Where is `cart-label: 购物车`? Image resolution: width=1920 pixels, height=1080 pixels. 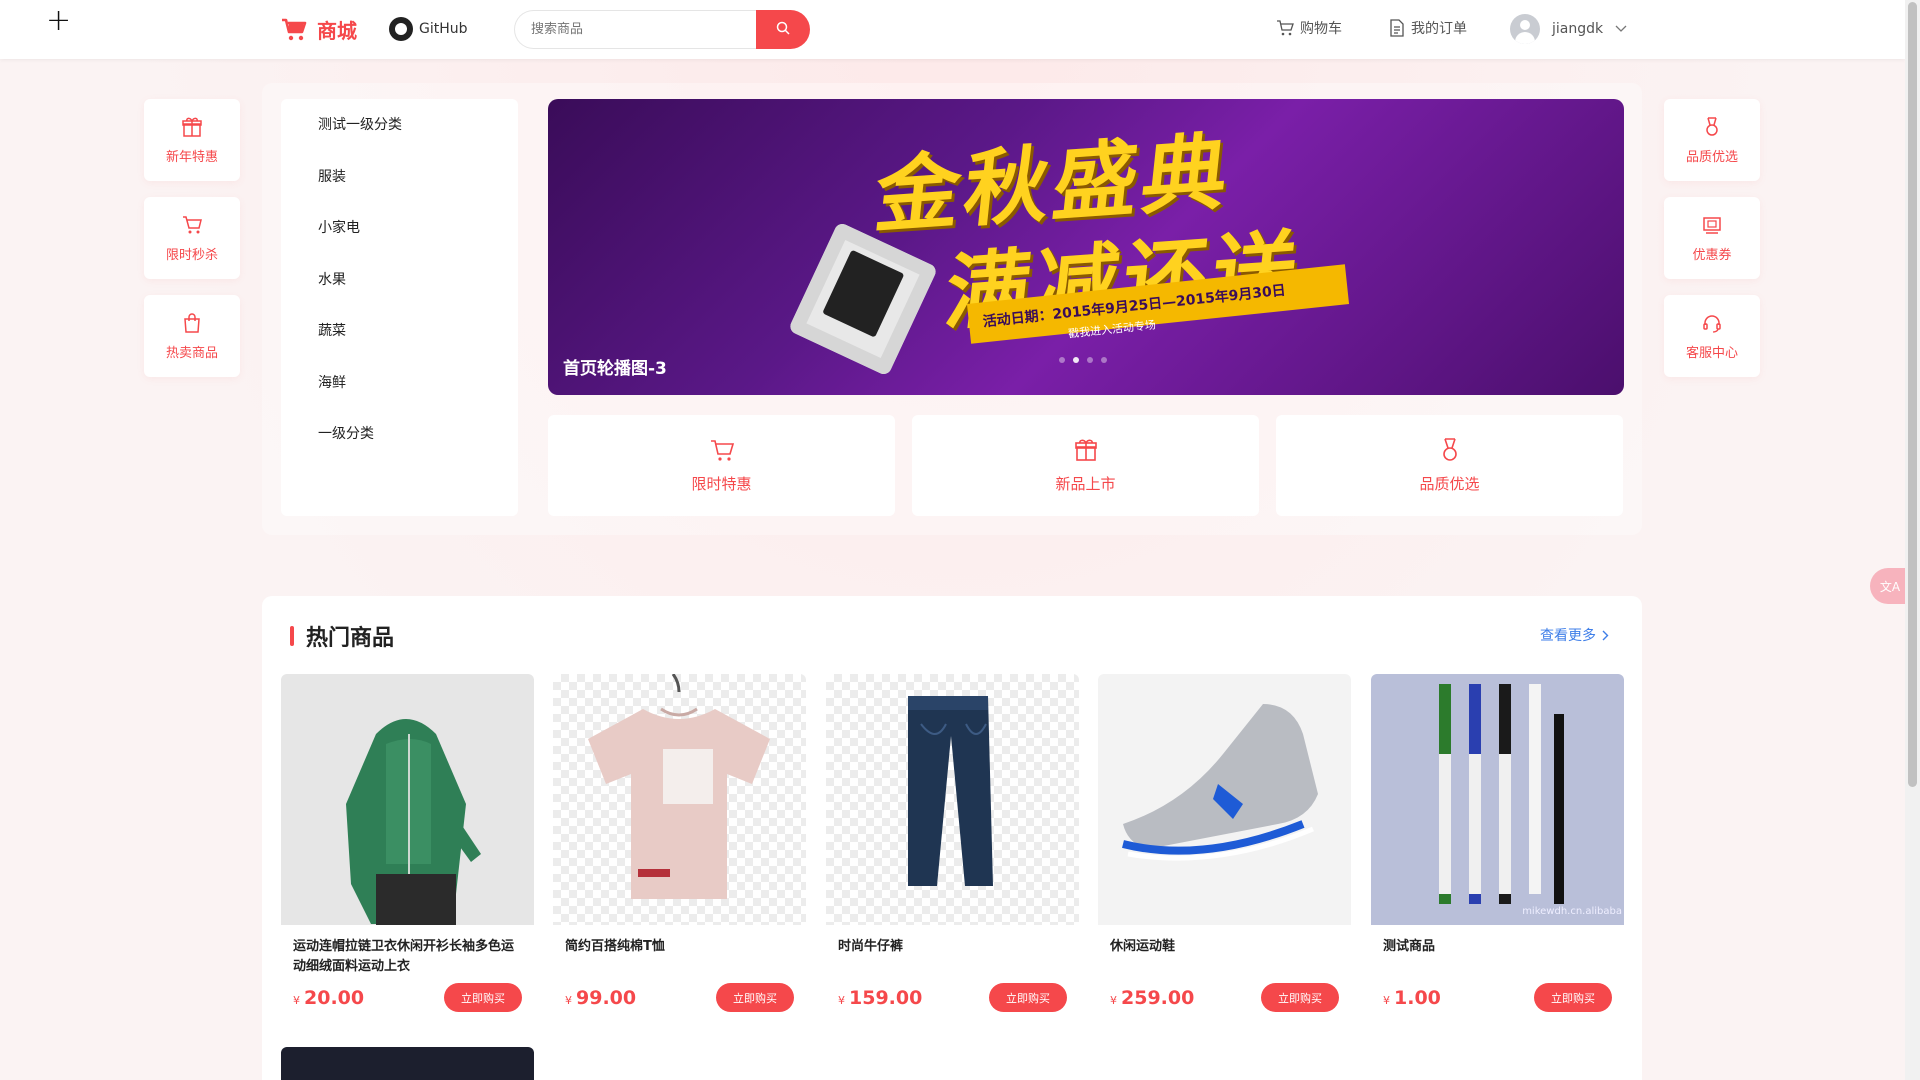 cart-label: 购物车 is located at coordinates (1321, 29).